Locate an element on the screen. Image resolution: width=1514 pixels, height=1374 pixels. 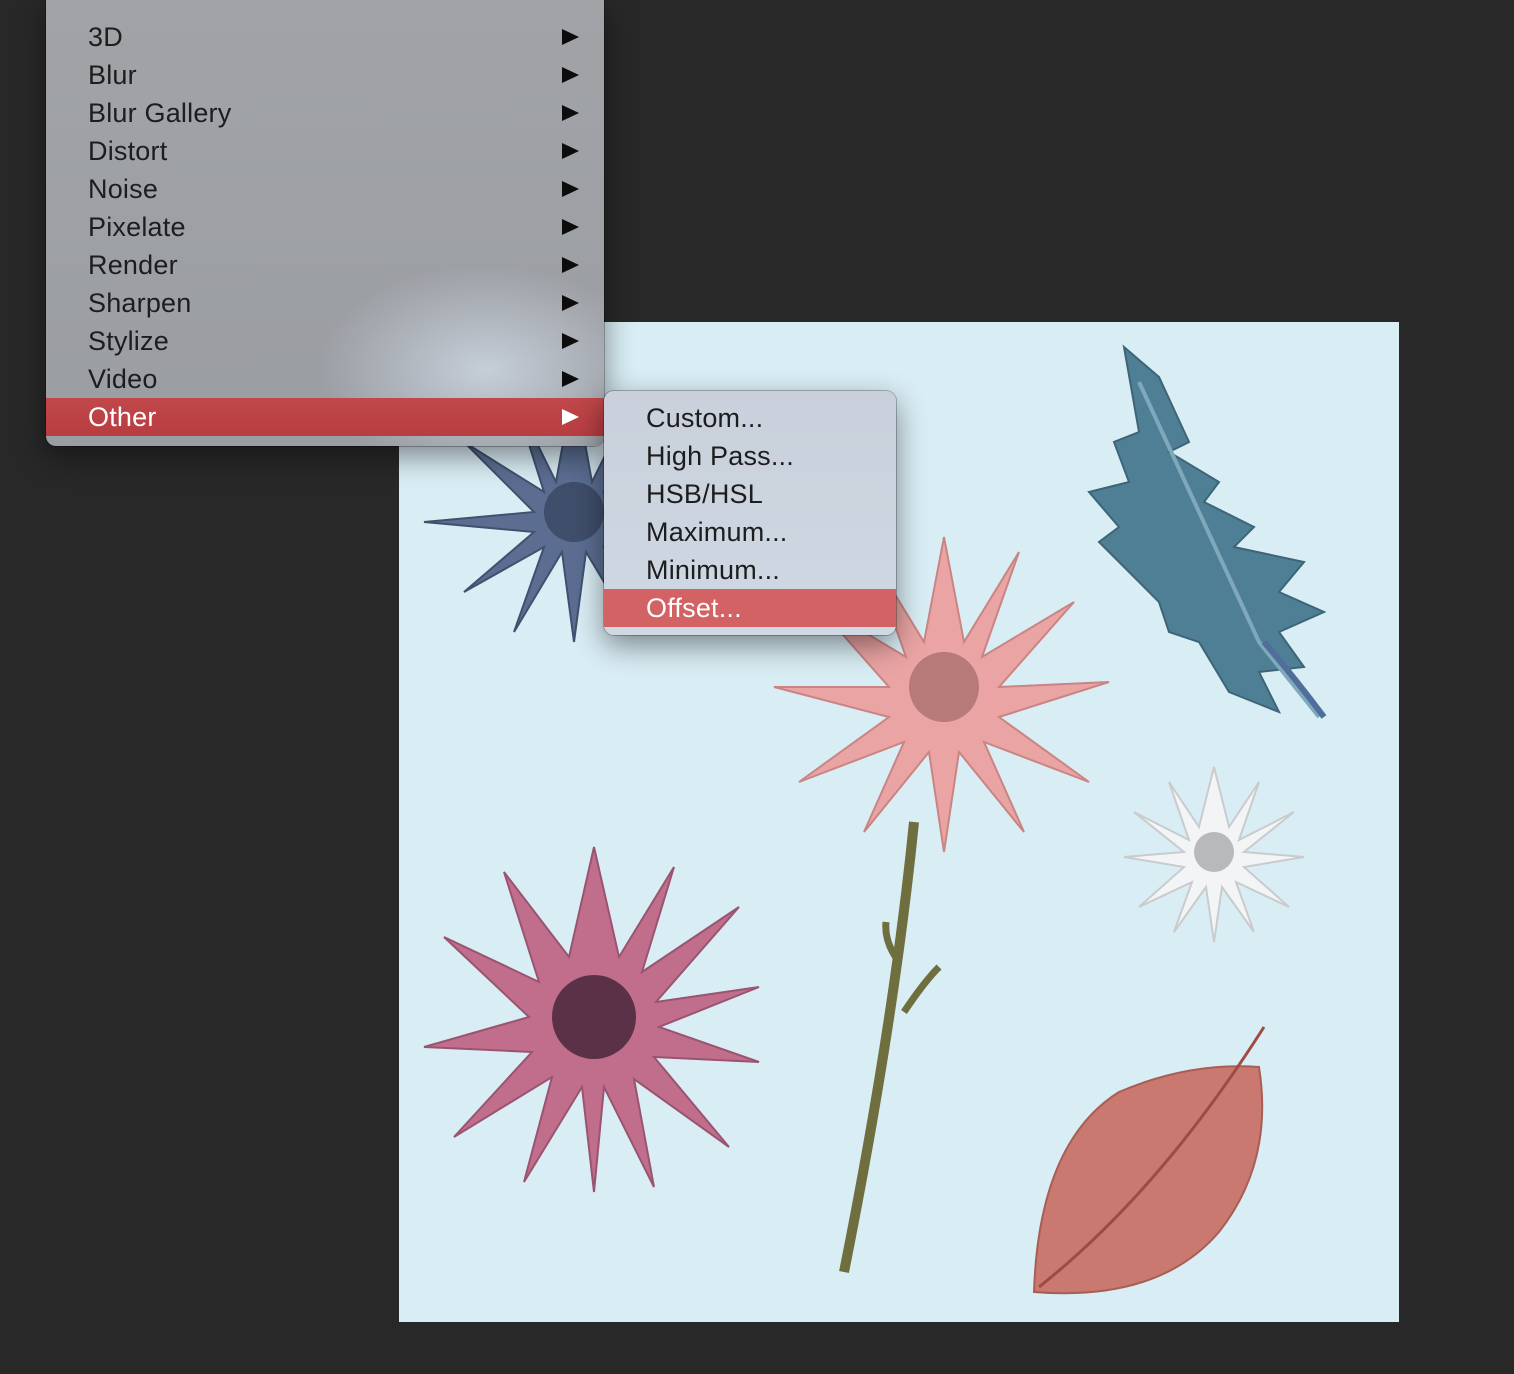
menu-item-distort: Distort is located at coordinates (325, 151).